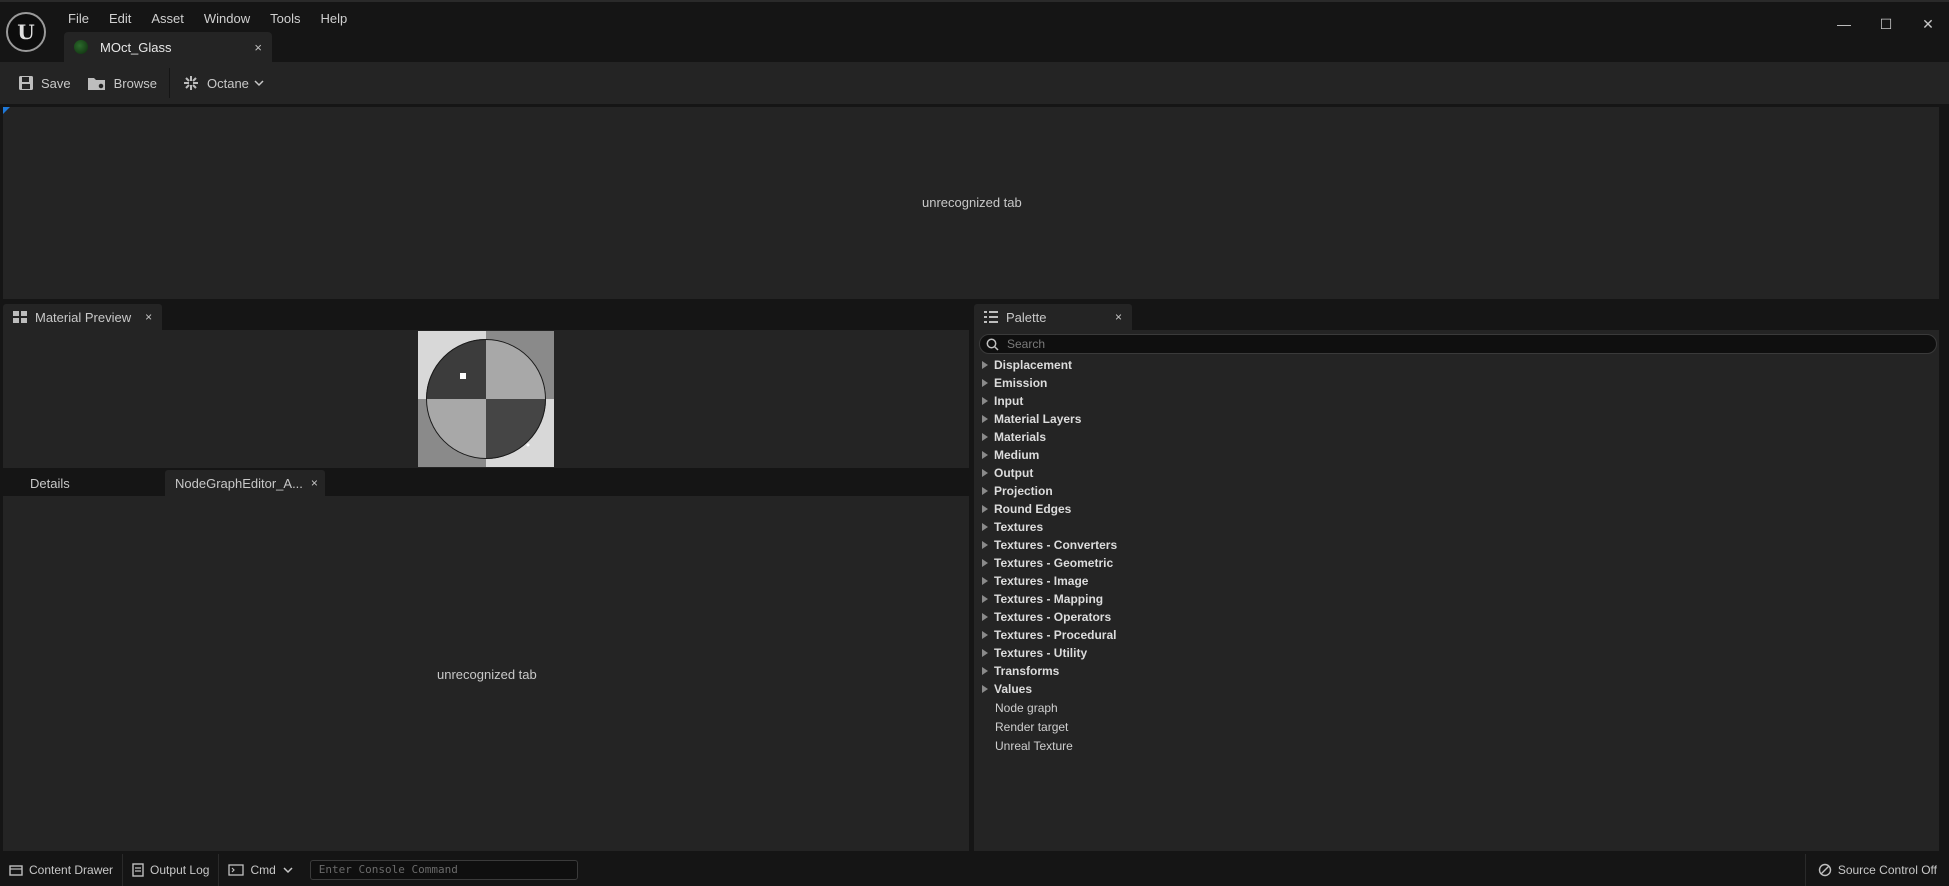 This screenshot has height=886, width=1949. Describe the element at coordinates (167, 19) in the screenshot. I see `menu-asset: Asset` at that location.